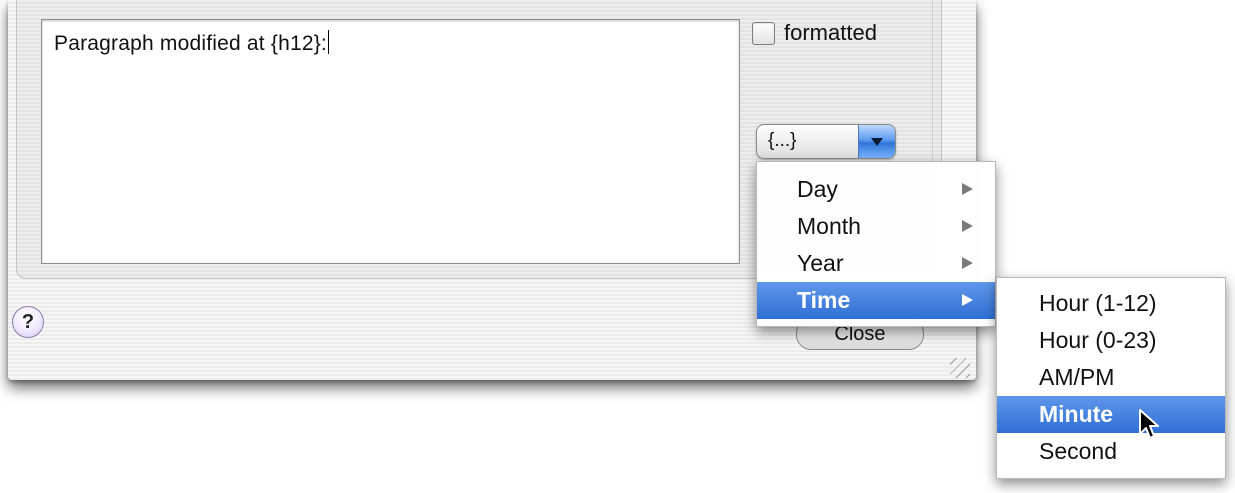  I want to click on text-caret, so click(328, 42).